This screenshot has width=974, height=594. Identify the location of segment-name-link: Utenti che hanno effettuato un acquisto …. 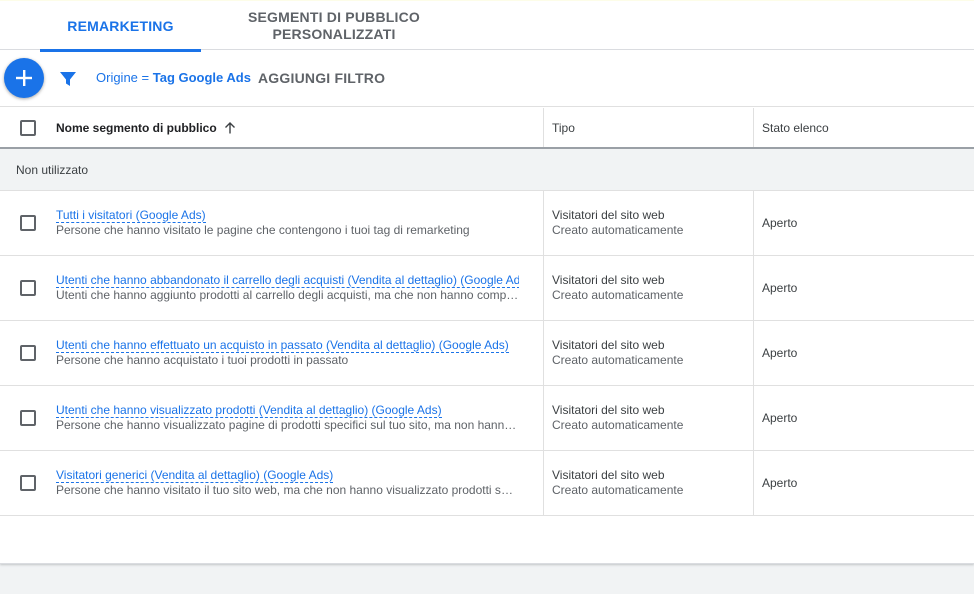
(287, 345).